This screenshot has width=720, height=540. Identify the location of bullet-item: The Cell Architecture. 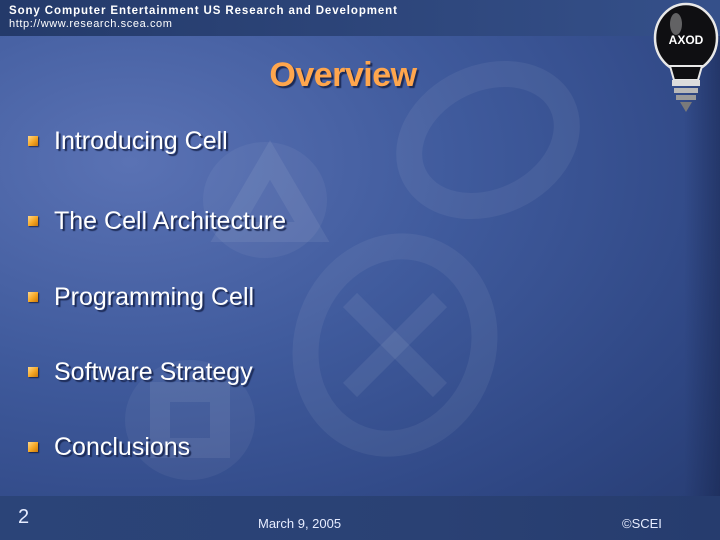
(157, 221).